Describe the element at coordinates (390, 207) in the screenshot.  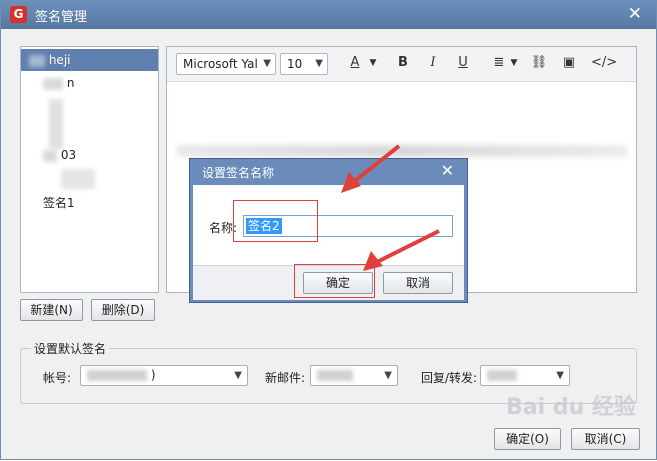
I see `annotation-arrows` at that location.